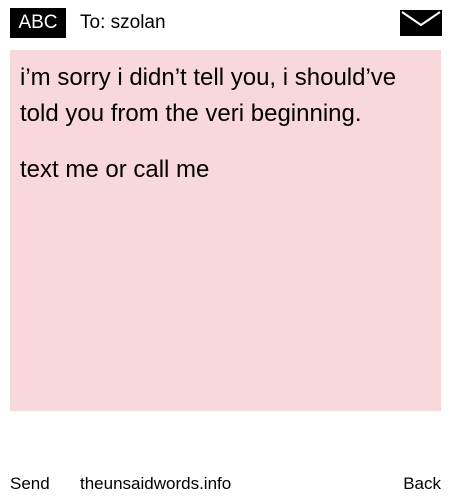 This screenshot has width=450, height=500. Describe the element at coordinates (115, 169) in the screenshot. I see `message-paragraph: text me or call me` at that location.